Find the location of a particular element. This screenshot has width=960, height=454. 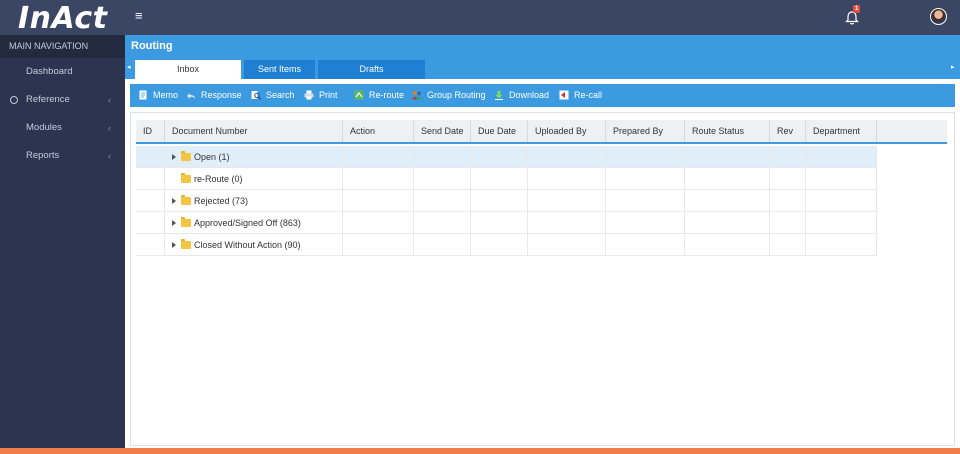

print-button: Print is located at coordinates (321, 95).